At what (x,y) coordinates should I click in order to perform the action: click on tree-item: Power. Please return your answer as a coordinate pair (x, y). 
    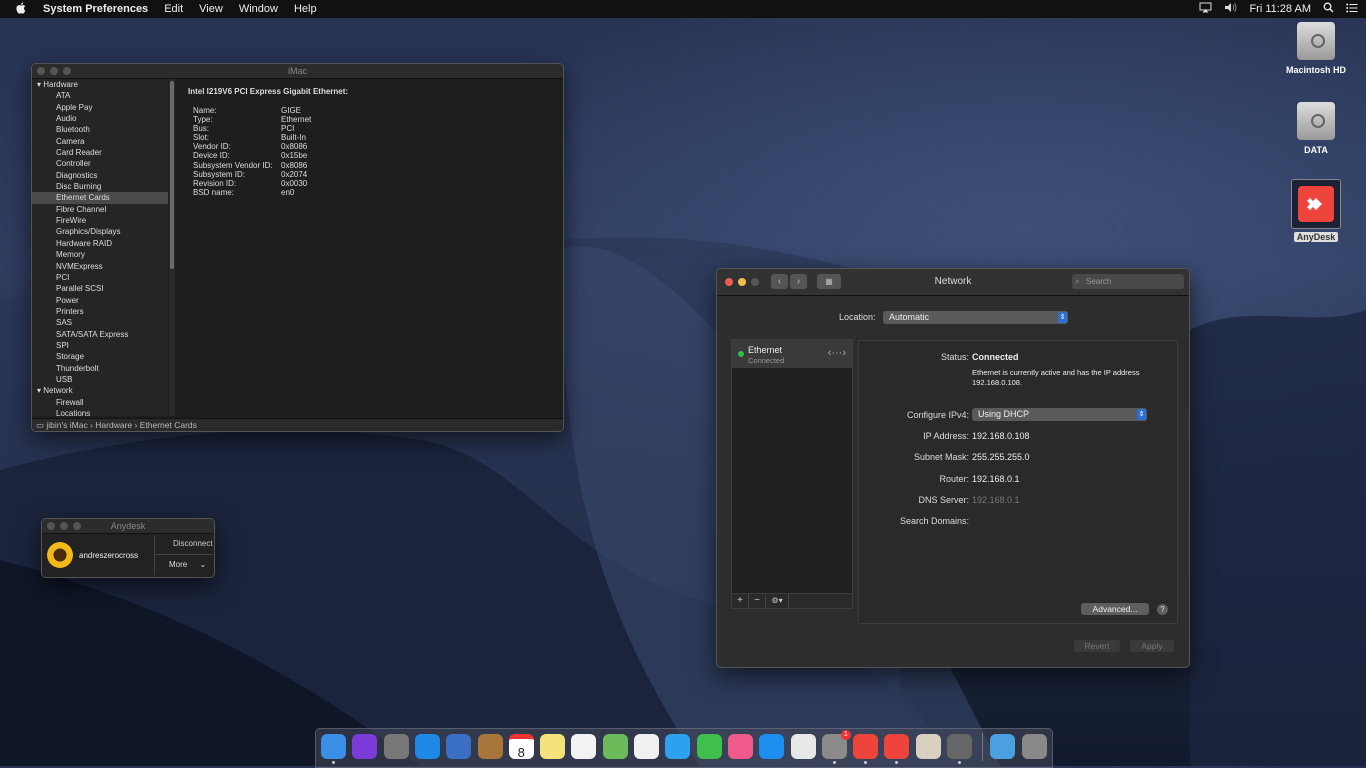
    Looking at the image, I should click on (100, 300).